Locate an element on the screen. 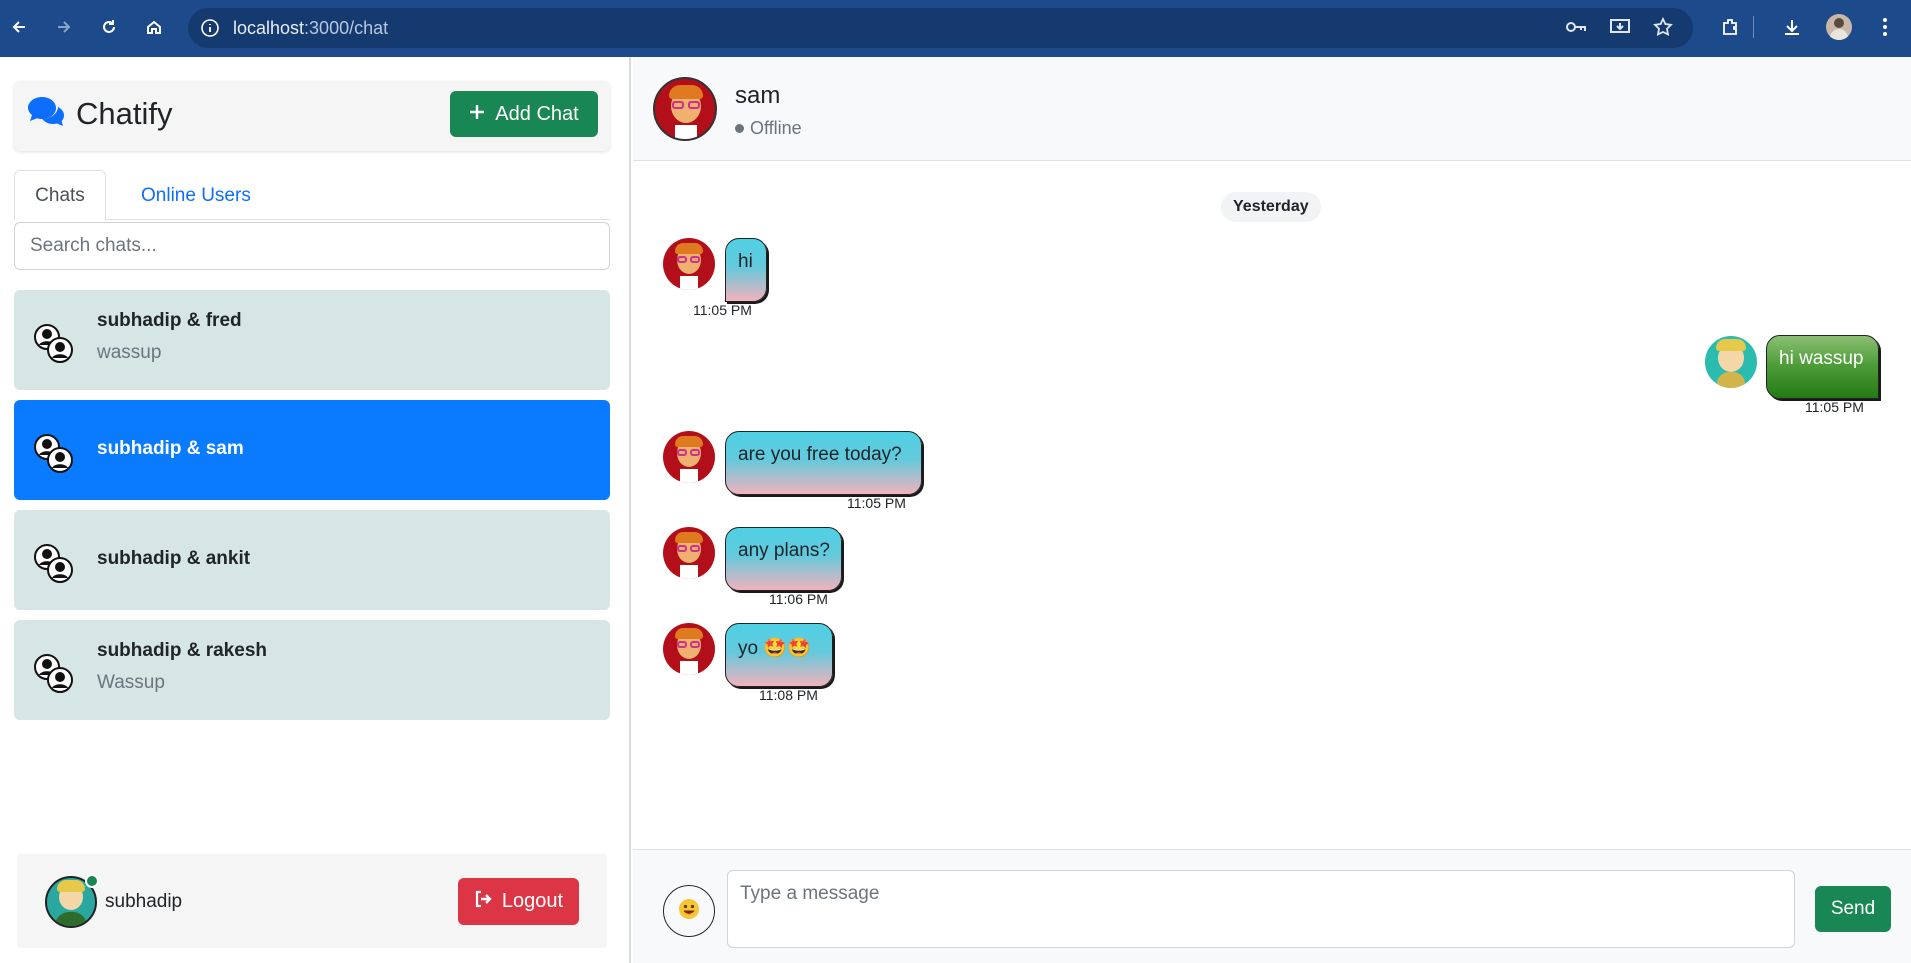 The height and width of the screenshot is (963, 1911). chat-name: subhadip & fred is located at coordinates (169, 320).